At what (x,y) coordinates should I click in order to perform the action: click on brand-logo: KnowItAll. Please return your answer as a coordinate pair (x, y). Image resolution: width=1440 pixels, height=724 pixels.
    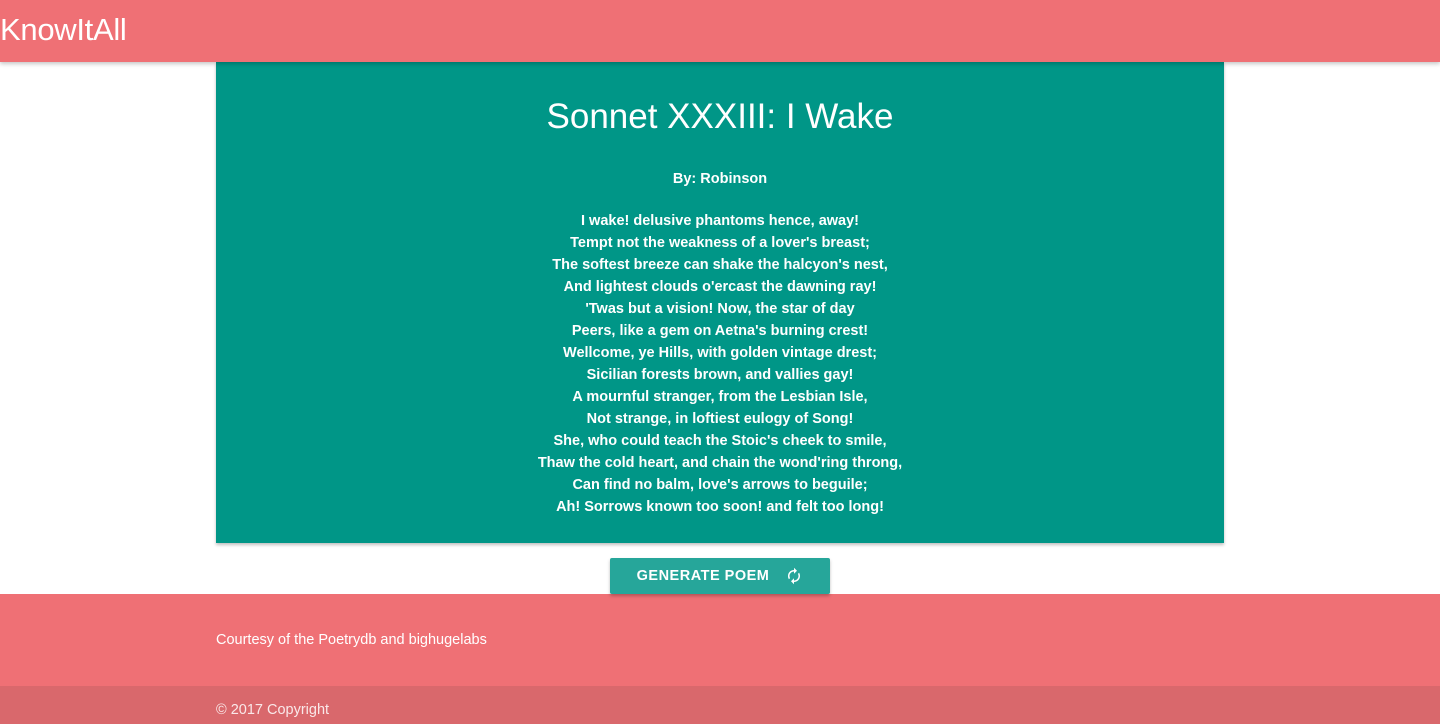
    Looking at the image, I should click on (63, 30).